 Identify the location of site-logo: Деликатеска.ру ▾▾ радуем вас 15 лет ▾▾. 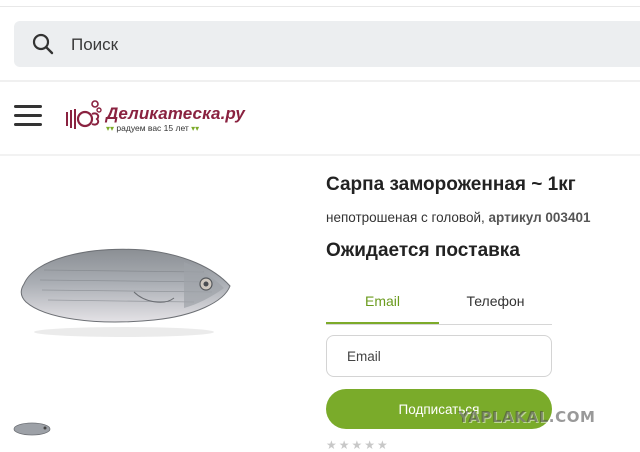
(154, 120).